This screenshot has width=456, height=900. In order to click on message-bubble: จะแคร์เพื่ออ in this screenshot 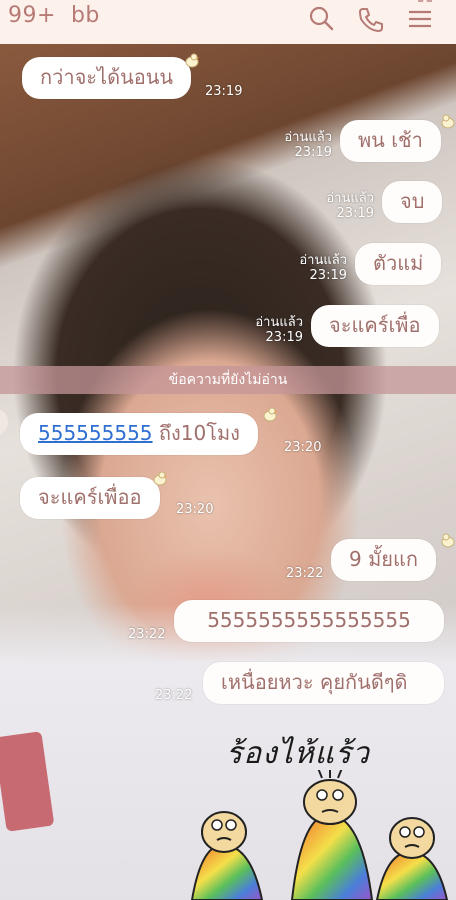, I will do `click(90, 498)`.